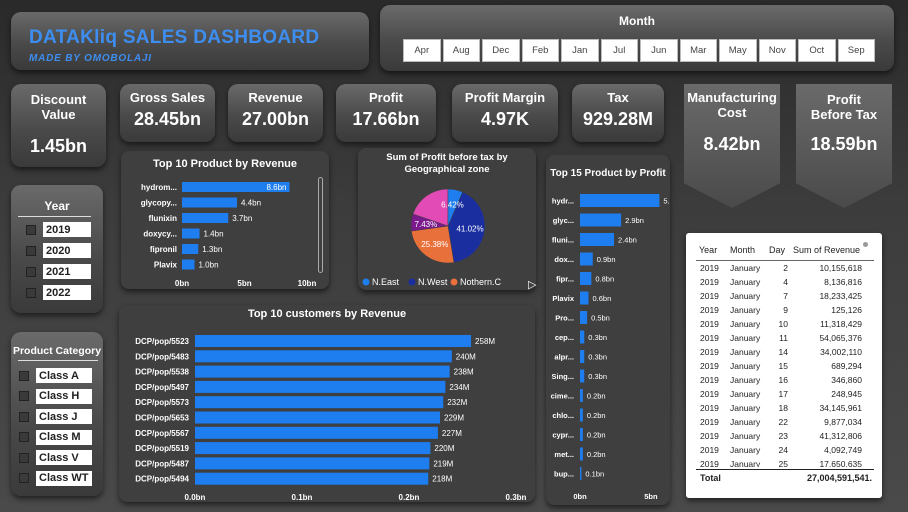 The image size is (908, 512). Describe the element at coordinates (844, 146) in the screenshot. I see `kpi-profit-before-tax-card: Profit Before Tax 18.59bn` at that location.